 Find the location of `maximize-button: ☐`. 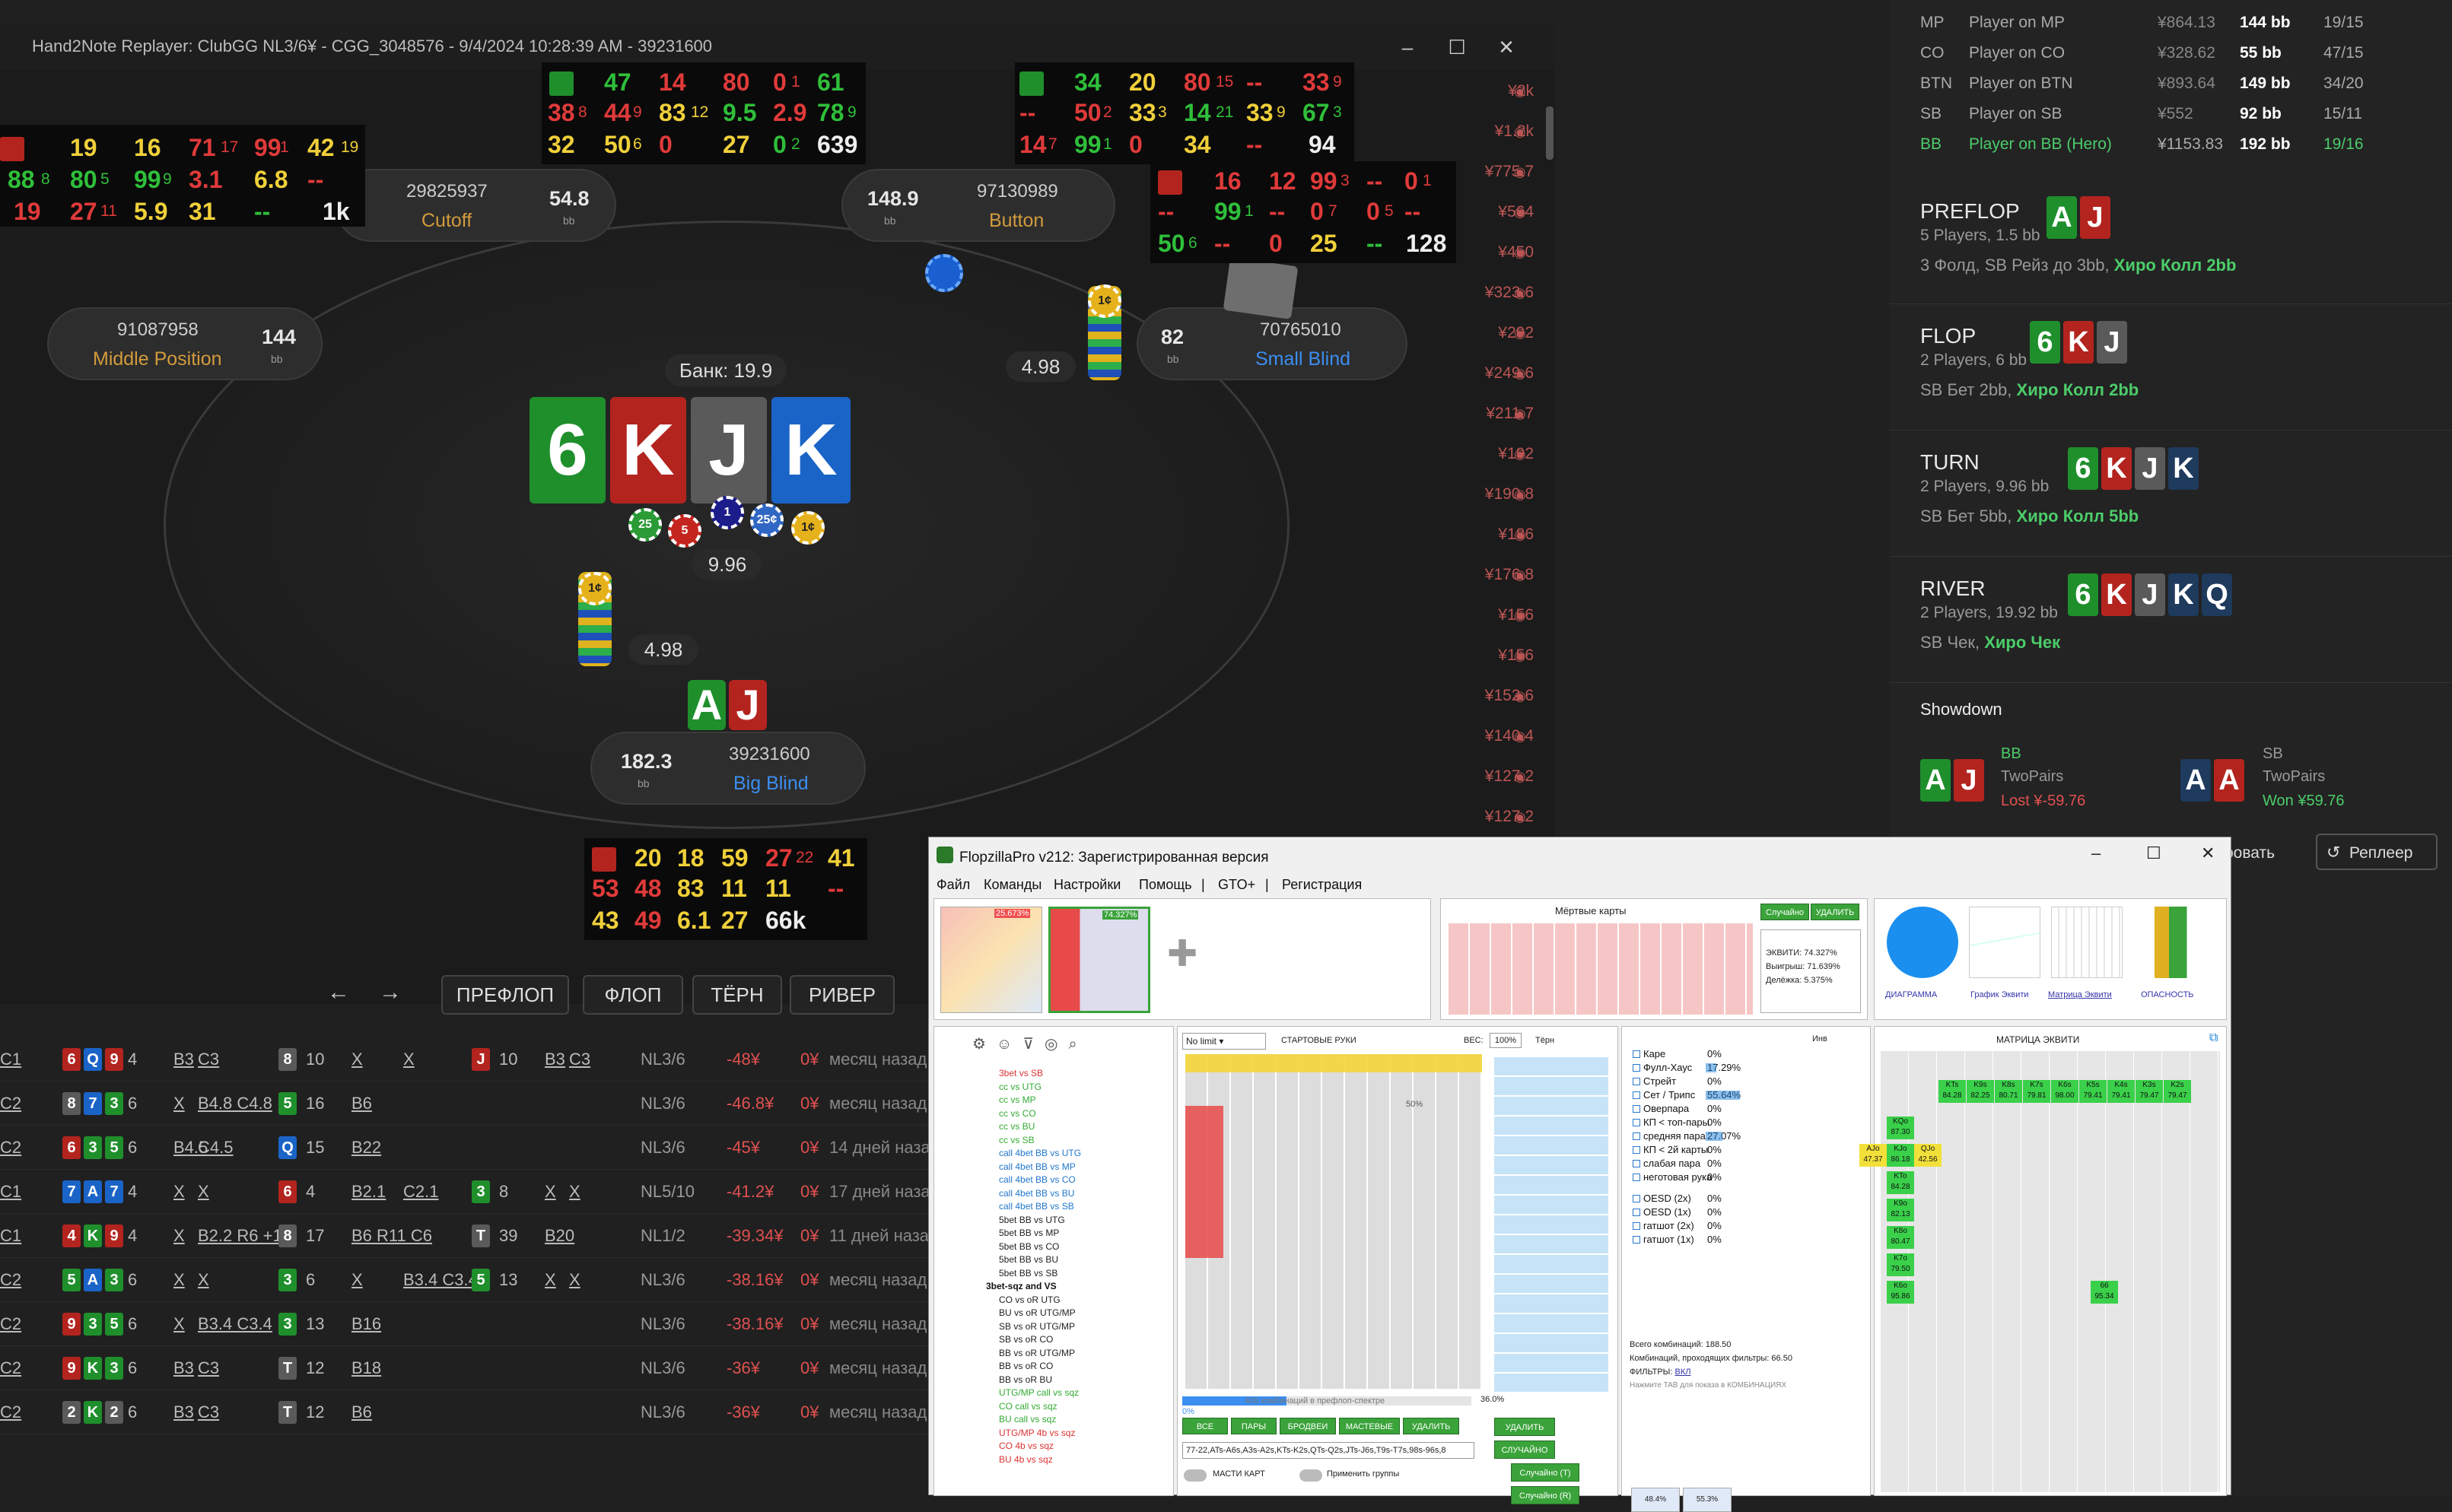

maximize-button: ☐ is located at coordinates (2153, 853).